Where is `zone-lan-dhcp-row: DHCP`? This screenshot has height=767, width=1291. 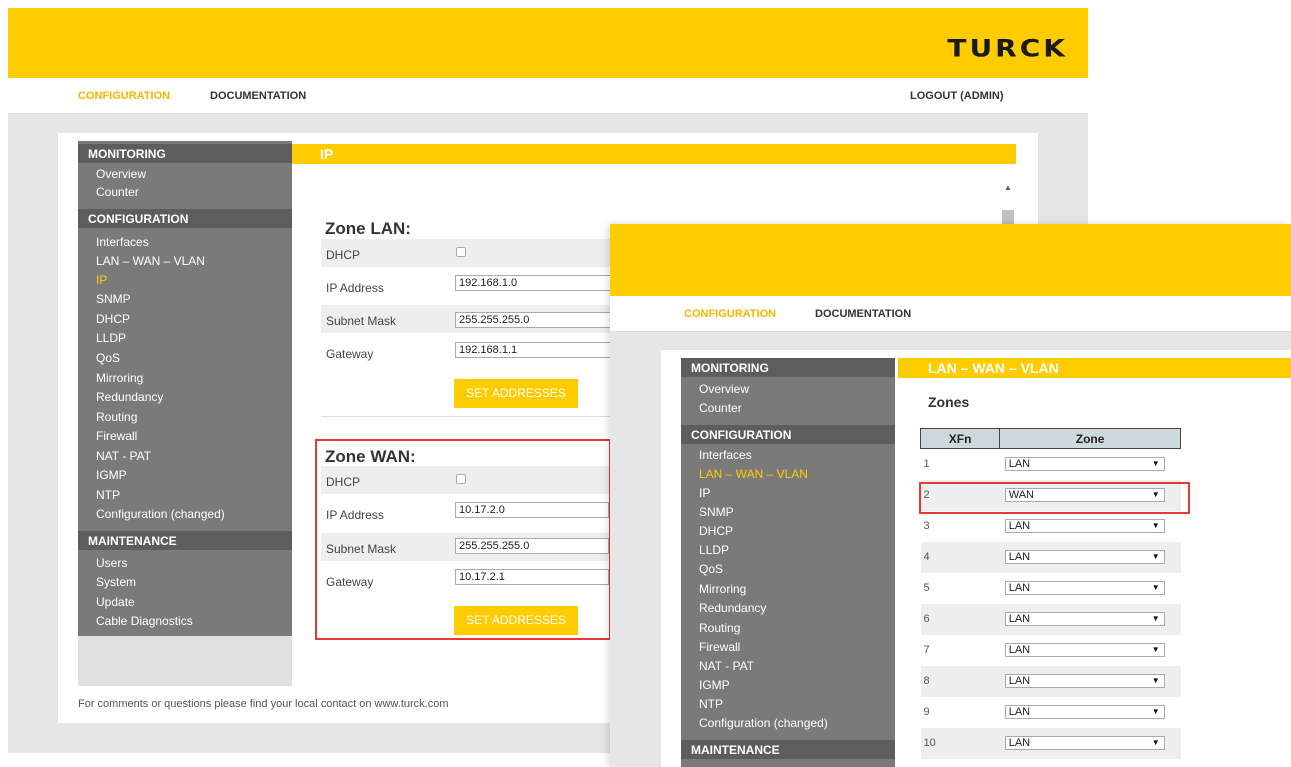
zone-lan-dhcp-row: DHCP is located at coordinates (471, 253).